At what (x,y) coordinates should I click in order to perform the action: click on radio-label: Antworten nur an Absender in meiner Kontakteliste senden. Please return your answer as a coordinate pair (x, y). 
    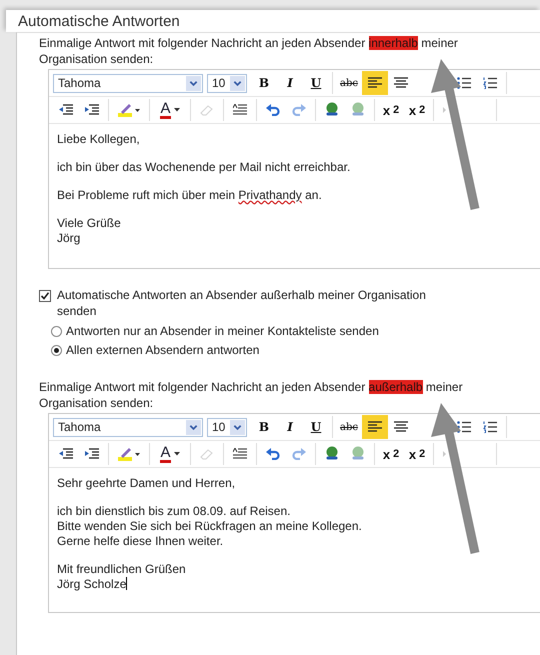
    Looking at the image, I should click on (222, 331).